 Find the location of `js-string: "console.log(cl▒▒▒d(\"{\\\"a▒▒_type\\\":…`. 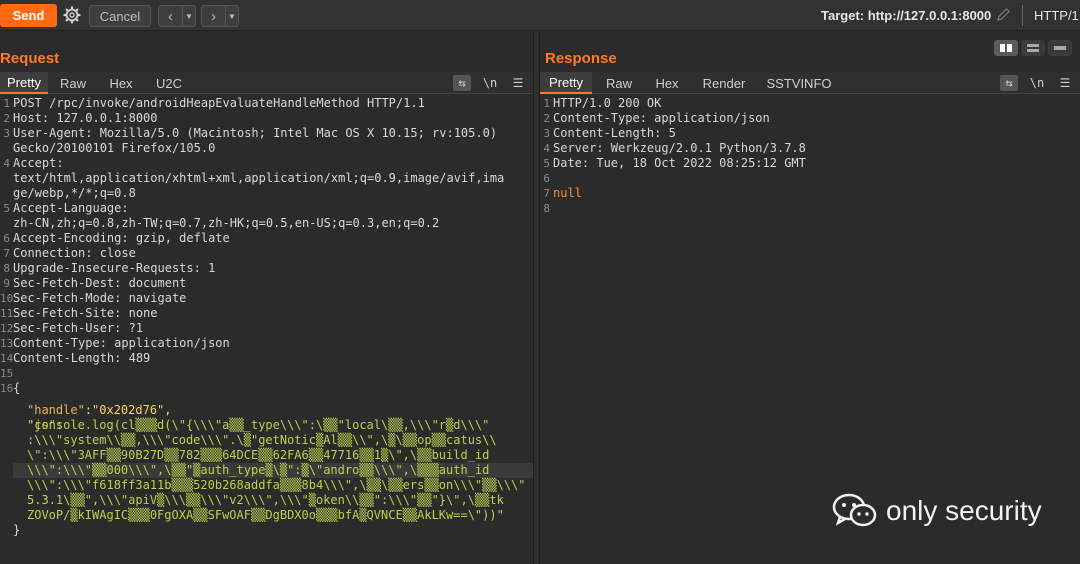

js-string: "console.log(cl▒▒▒d(\"{\\\"a▒▒_type\\\":… is located at coordinates (258, 425).